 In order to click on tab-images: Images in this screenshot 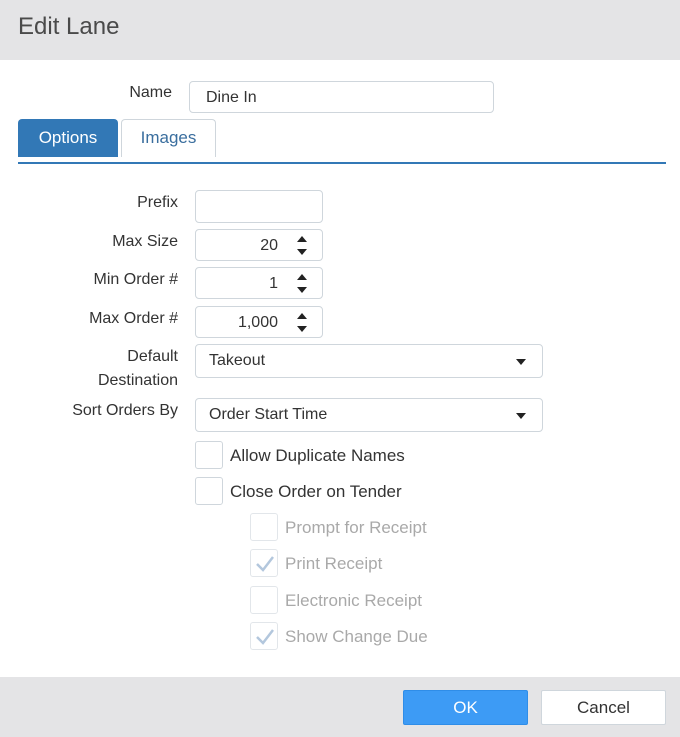, I will do `click(168, 138)`.